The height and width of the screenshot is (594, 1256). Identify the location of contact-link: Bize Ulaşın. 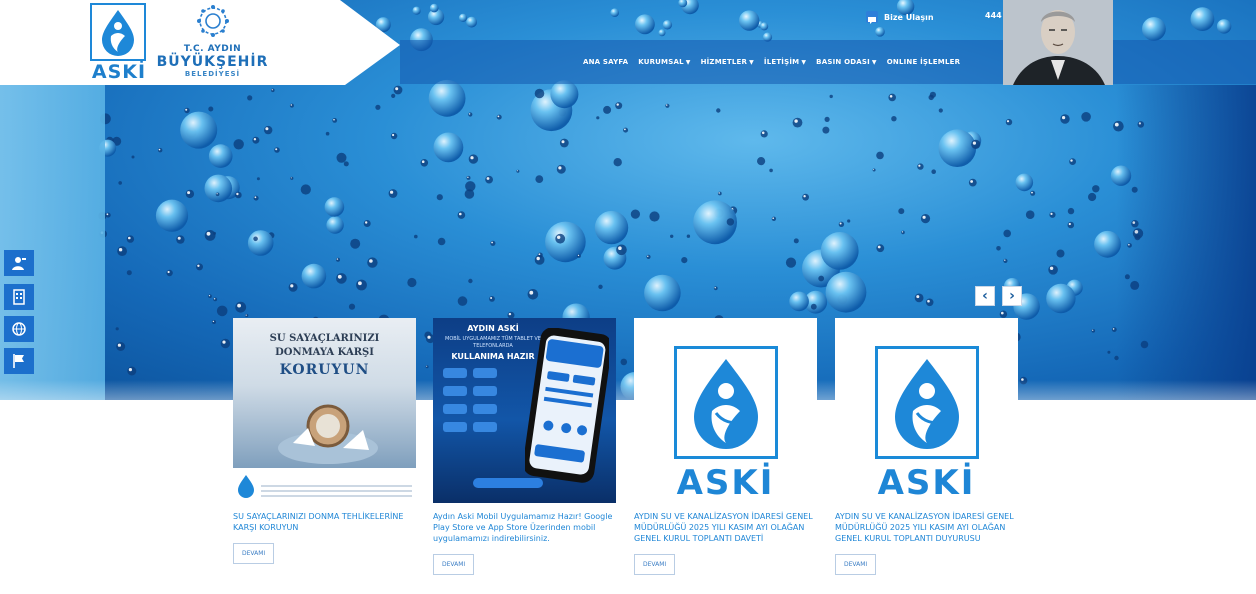
(900, 17).